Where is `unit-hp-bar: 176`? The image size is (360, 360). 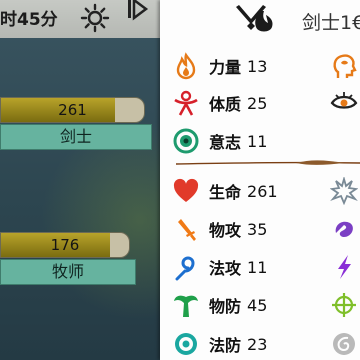 unit-hp-bar: 176 is located at coordinates (65, 245).